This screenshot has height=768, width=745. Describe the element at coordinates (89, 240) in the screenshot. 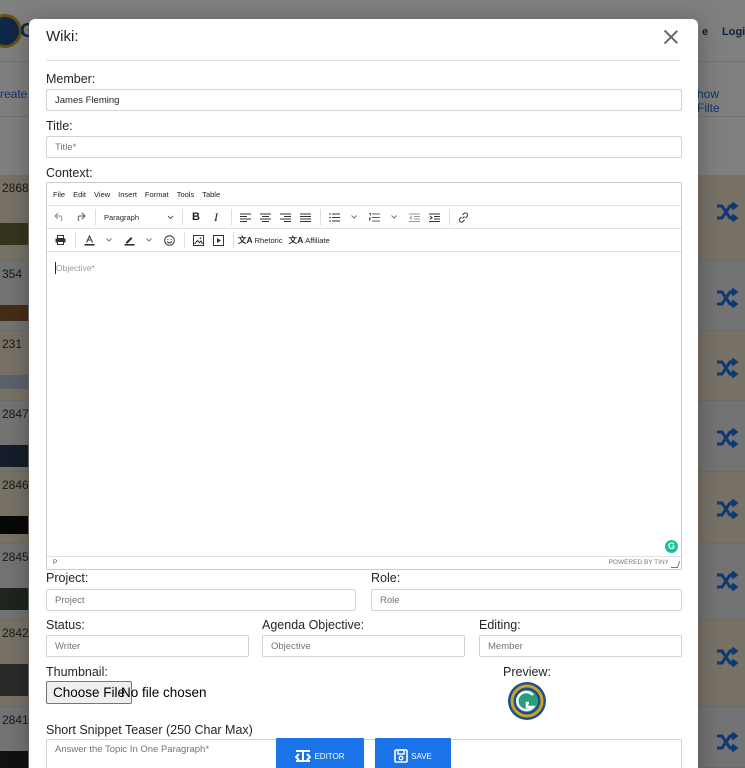

I see `text-color-icon` at that location.